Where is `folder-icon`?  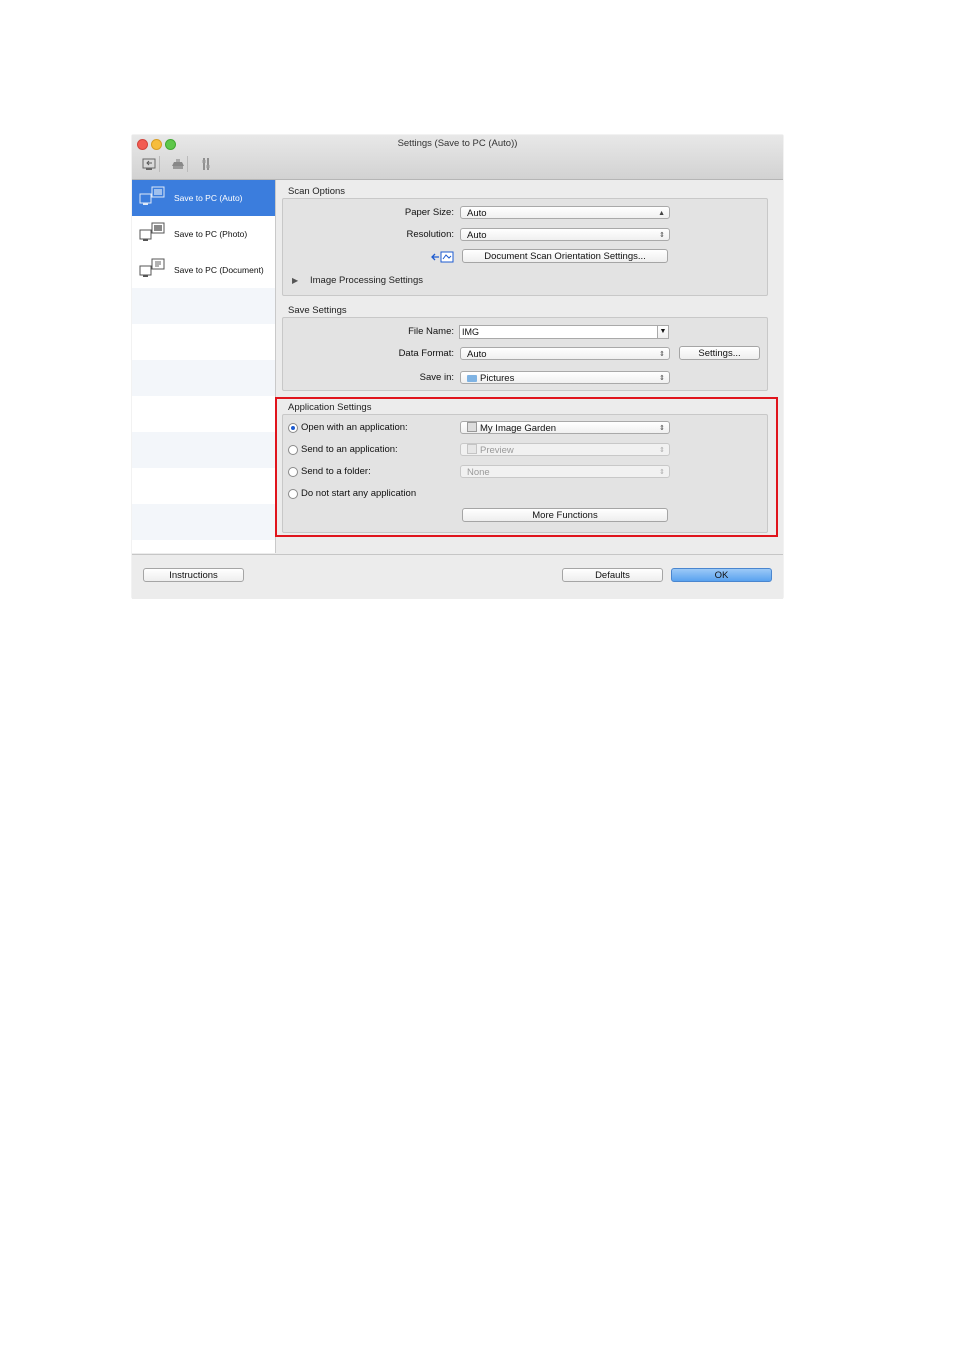
folder-icon is located at coordinates (472, 378).